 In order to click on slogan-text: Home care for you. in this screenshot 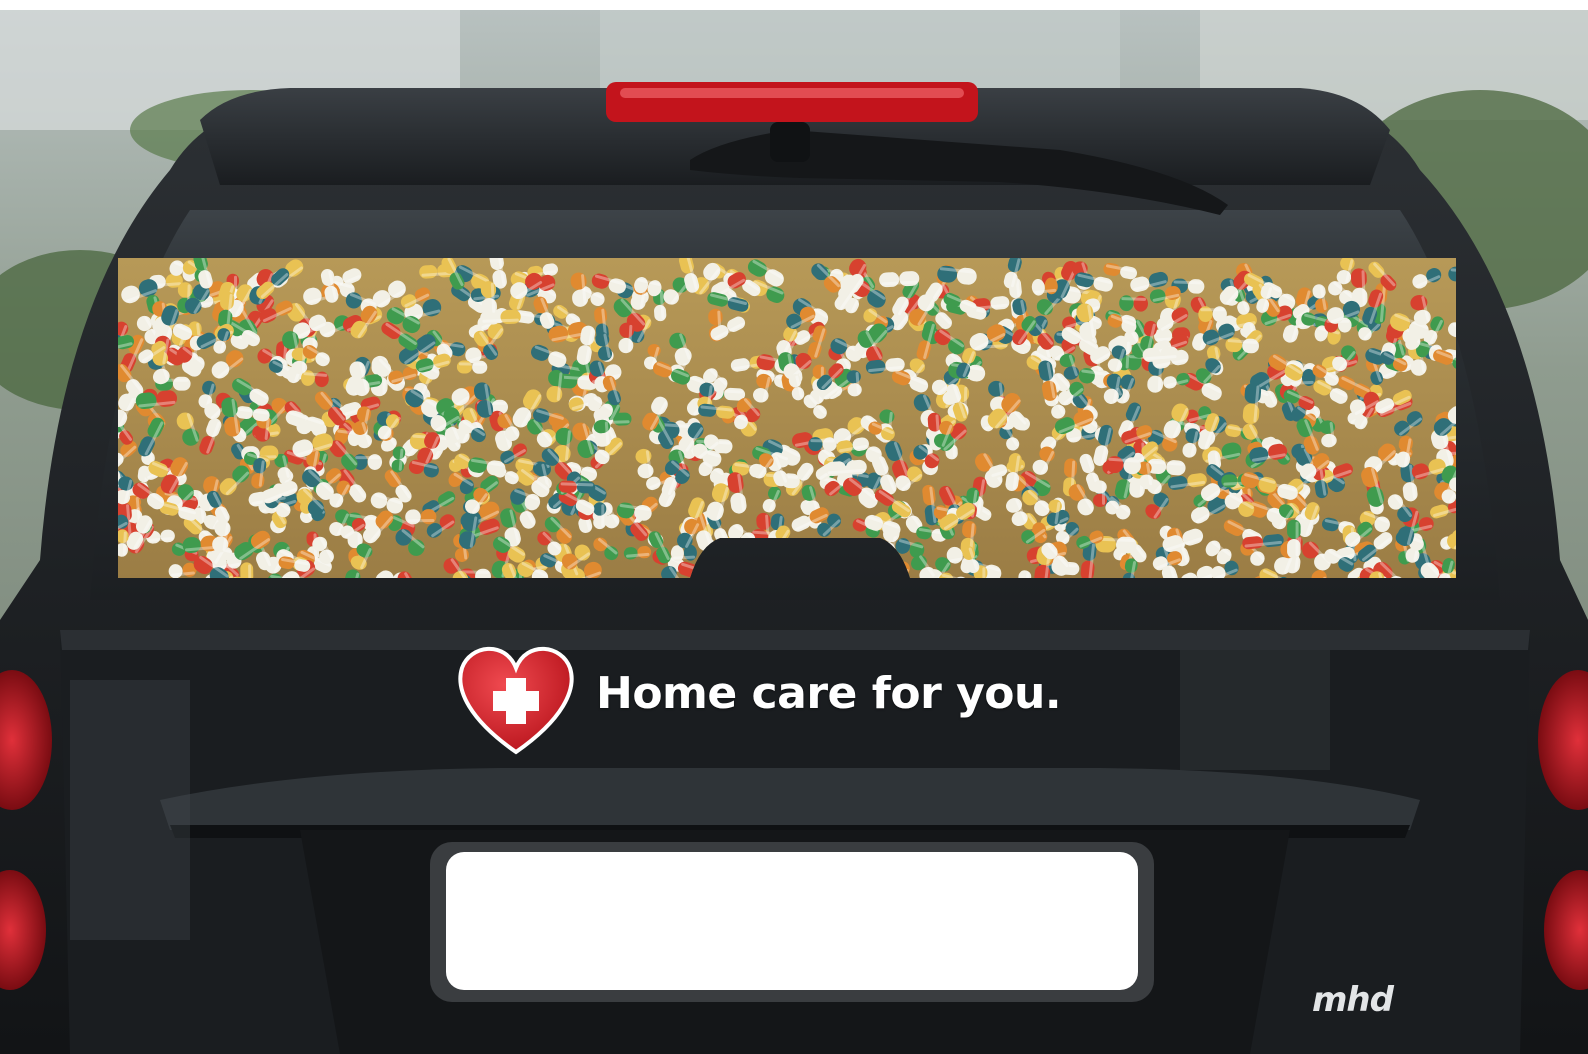, I will do `click(829, 693)`.